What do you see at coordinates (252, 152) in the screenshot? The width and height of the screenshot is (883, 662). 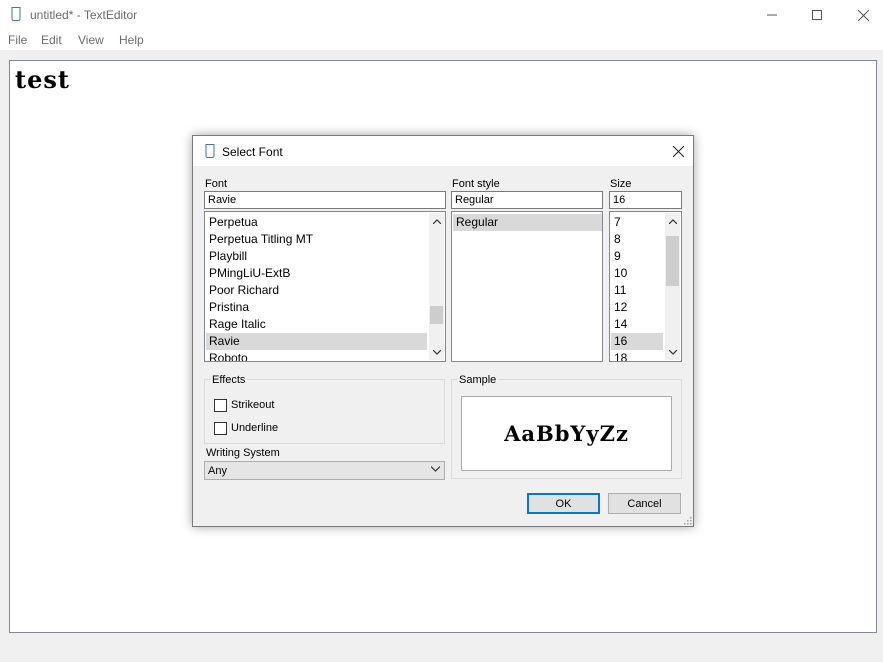 I see `dialog-title: Select Font` at bounding box center [252, 152].